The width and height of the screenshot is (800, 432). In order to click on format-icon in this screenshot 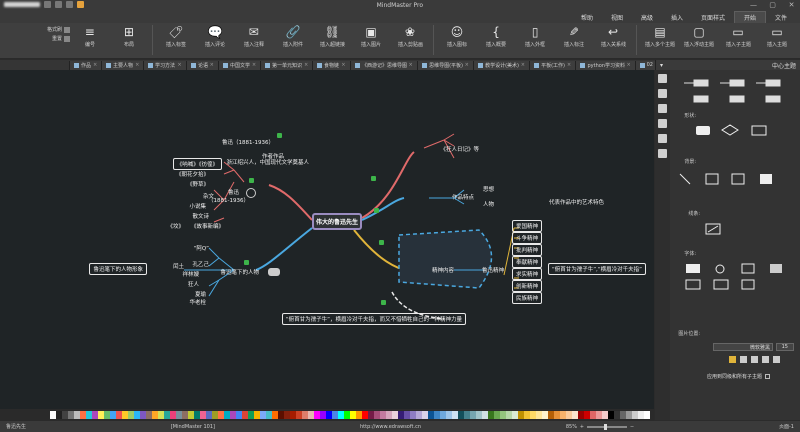, I will do `click(662, 78)`.